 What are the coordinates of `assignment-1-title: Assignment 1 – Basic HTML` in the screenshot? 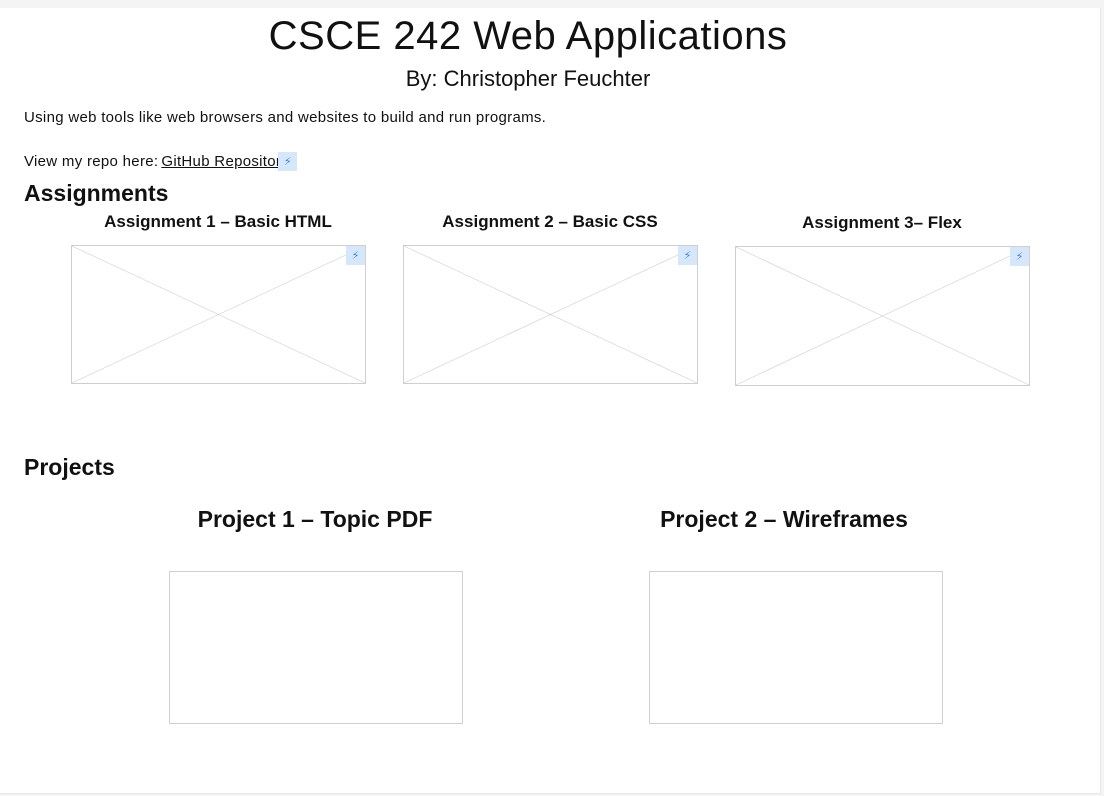 It's located at (218, 221).